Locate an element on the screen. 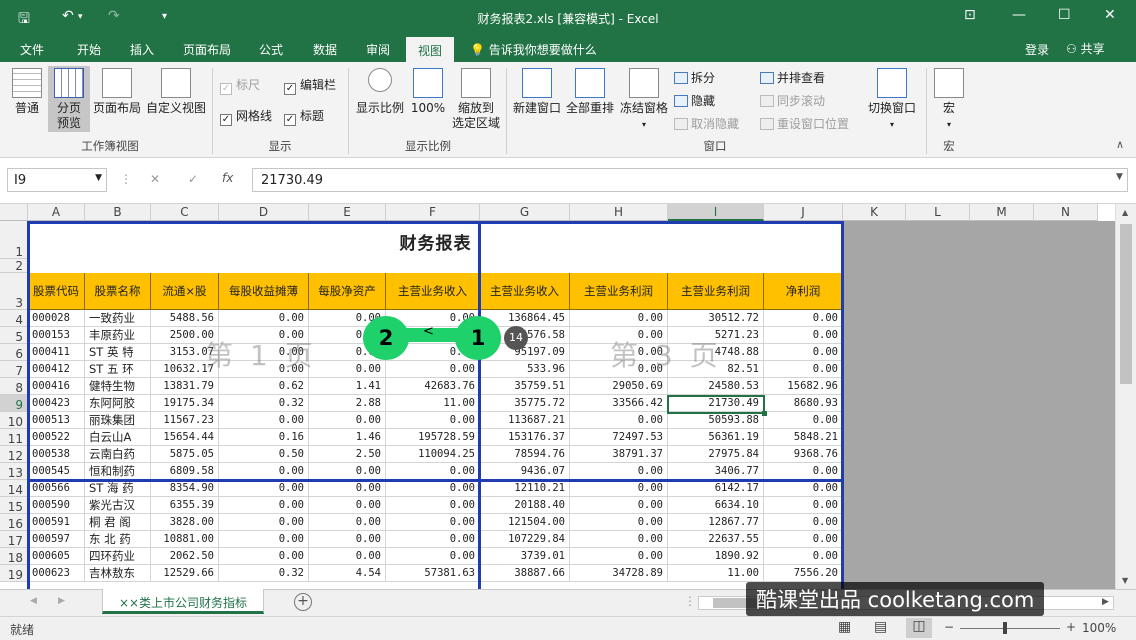  formula-bar-checkbox: ✓ 编辑栏 is located at coordinates (310, 85).